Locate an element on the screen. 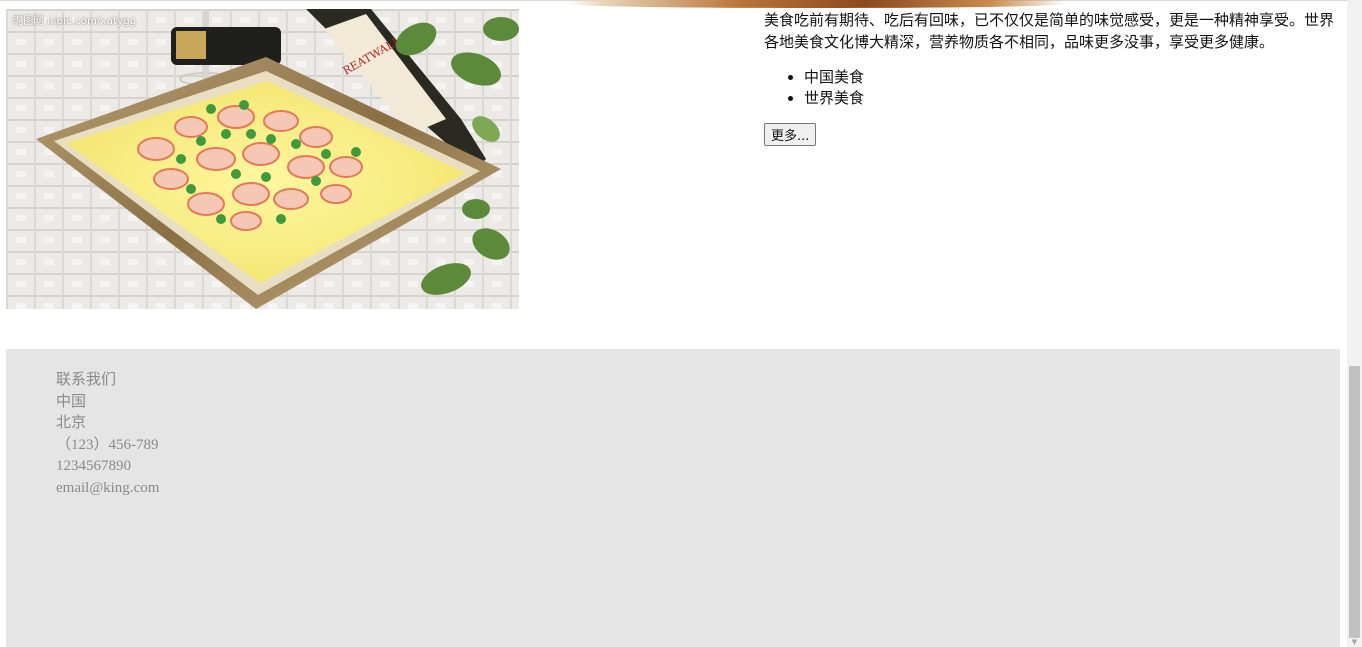 The image size is (1362, 647). contact-country: 中国 is located at coordinates (71, 401).